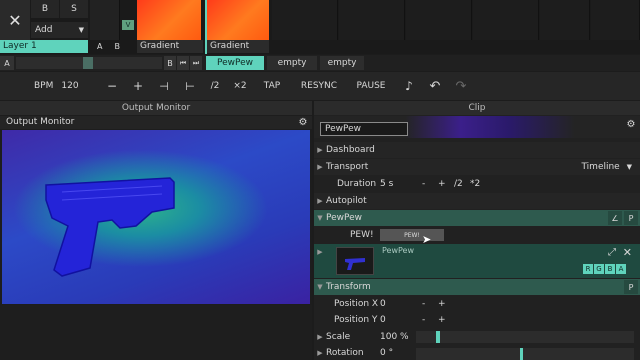 This screenshot has height=360, width=640. I want to click on nudge-back-button: ⊣, so click(164, 86).